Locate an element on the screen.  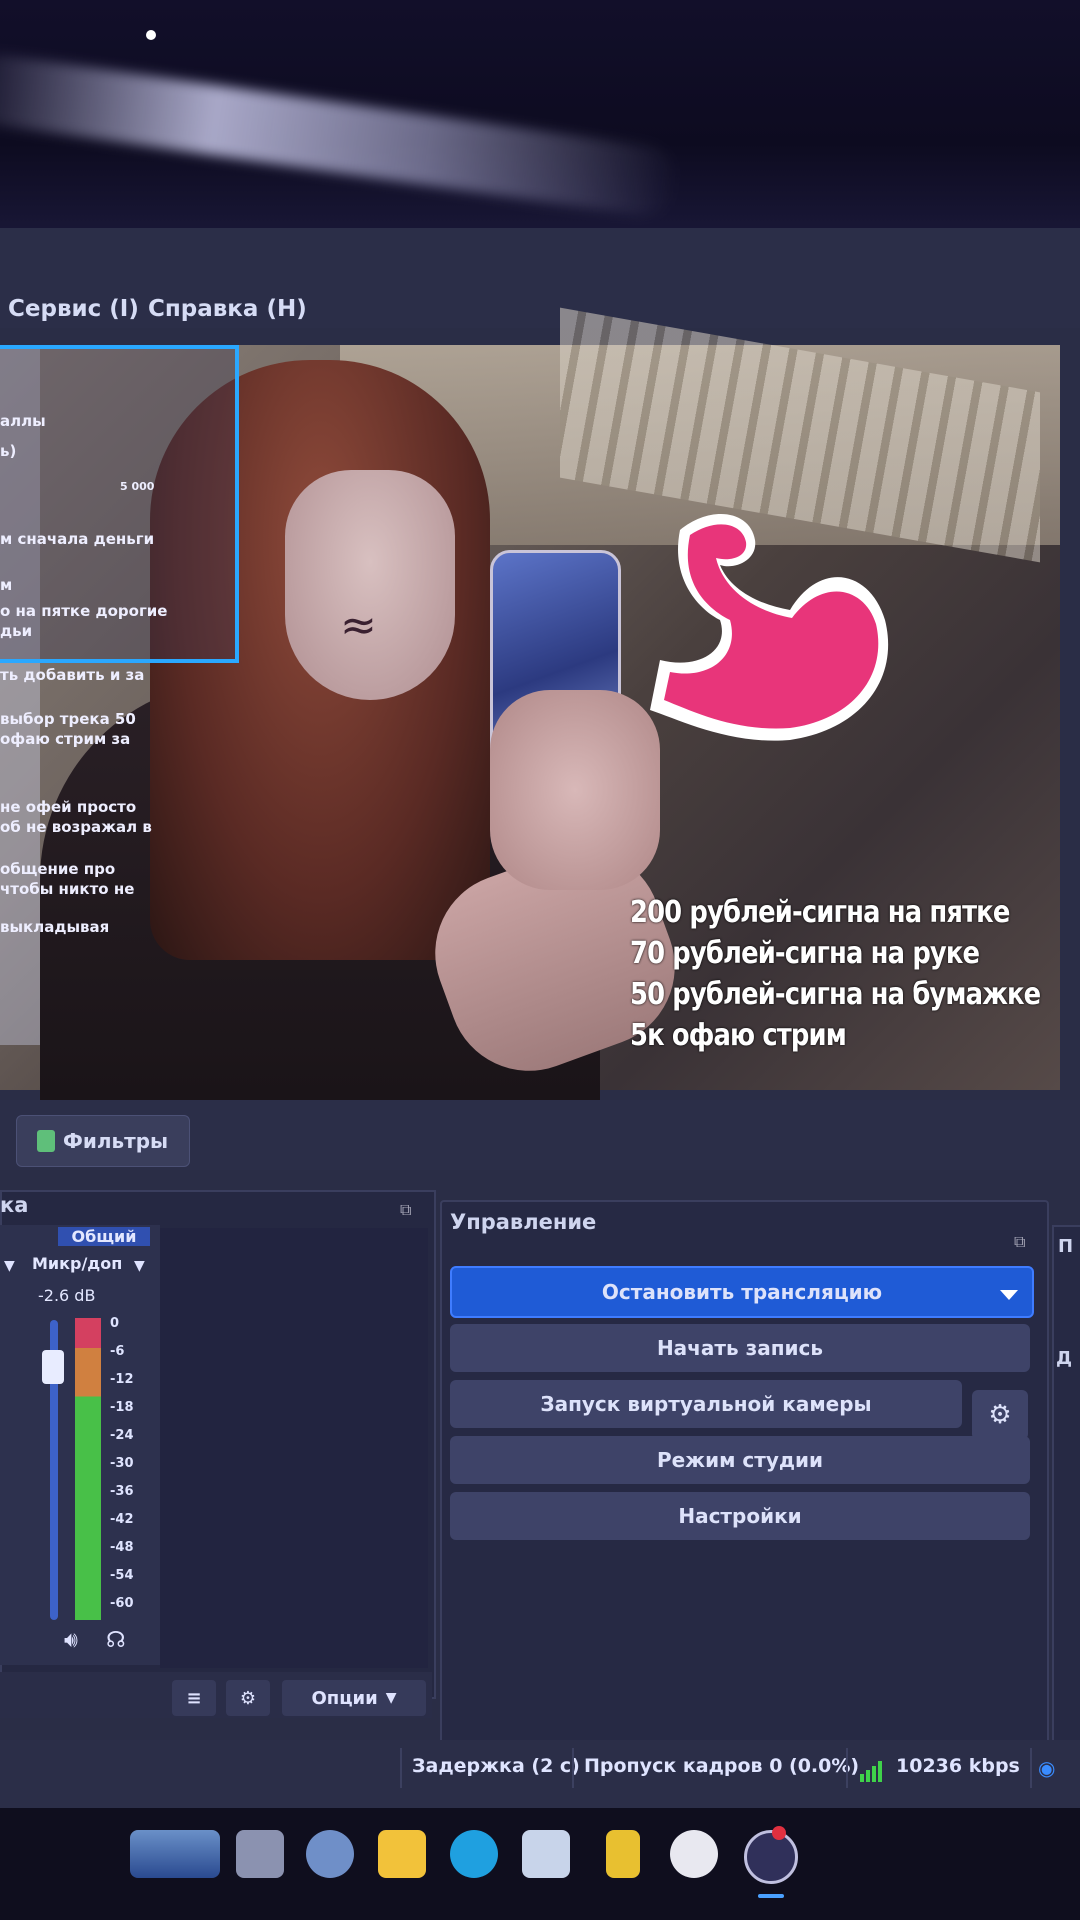
controls-title: Управление is located at coordinates (523, 1222).